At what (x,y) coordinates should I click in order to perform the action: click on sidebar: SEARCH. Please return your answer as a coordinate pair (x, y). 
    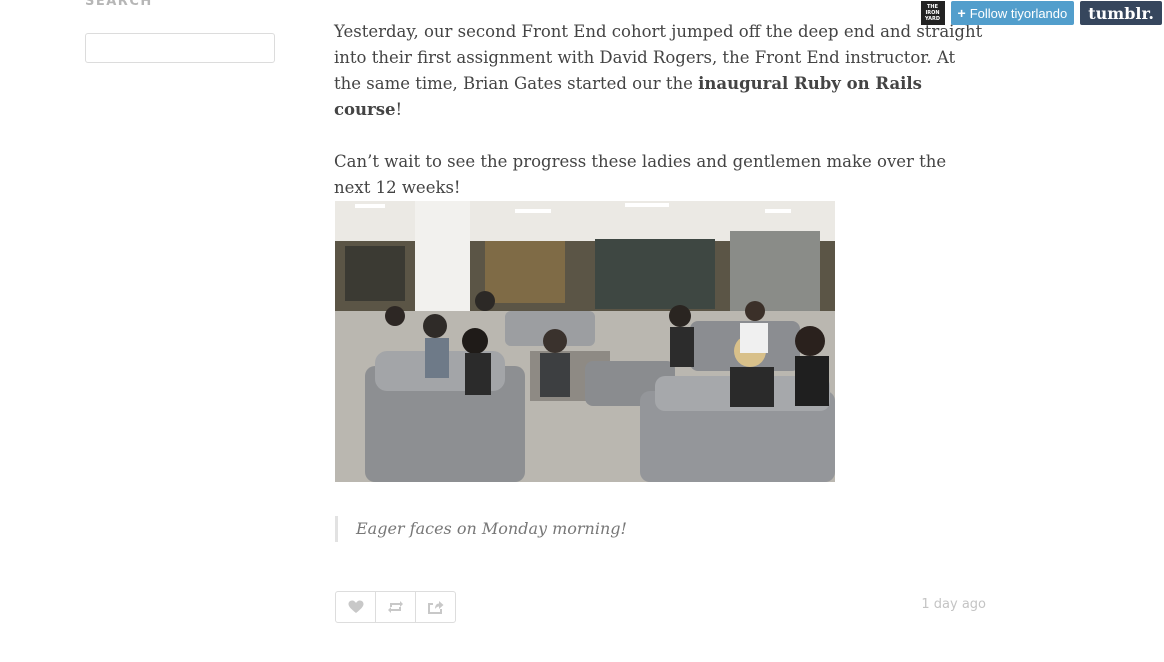
    Looking at the image, I should click on (180, 31).